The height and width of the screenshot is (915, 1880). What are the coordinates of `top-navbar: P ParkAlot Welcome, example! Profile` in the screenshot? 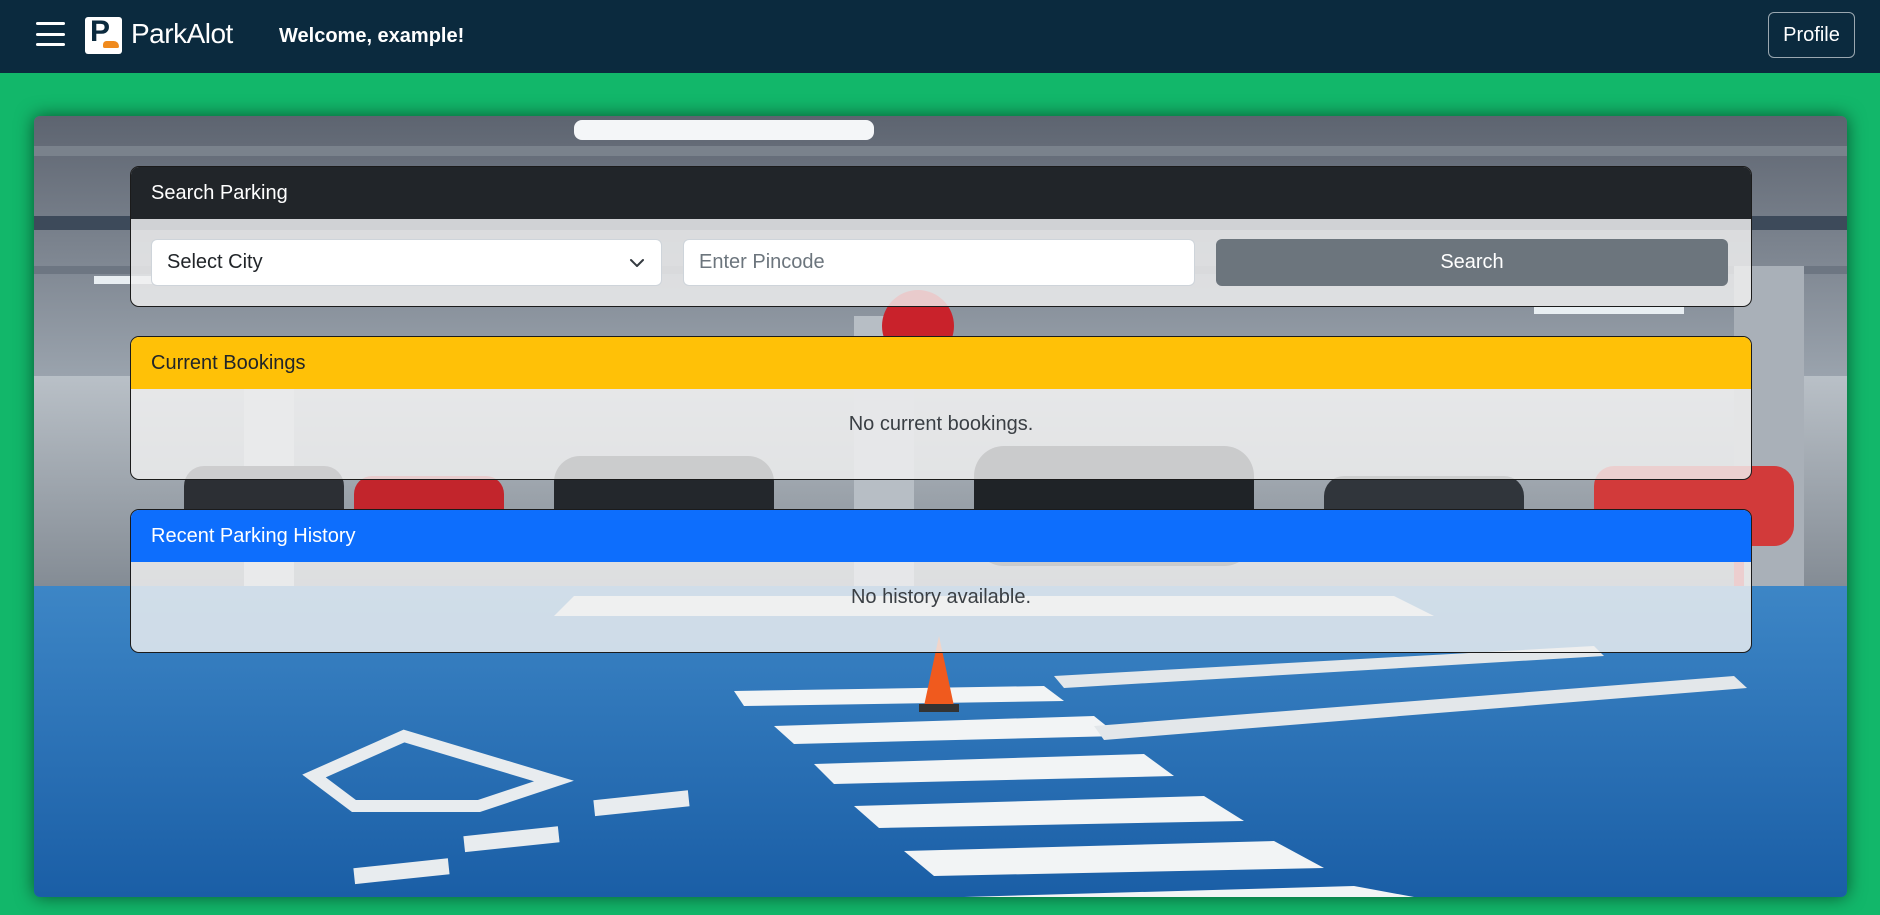 It's located at (940, 36).